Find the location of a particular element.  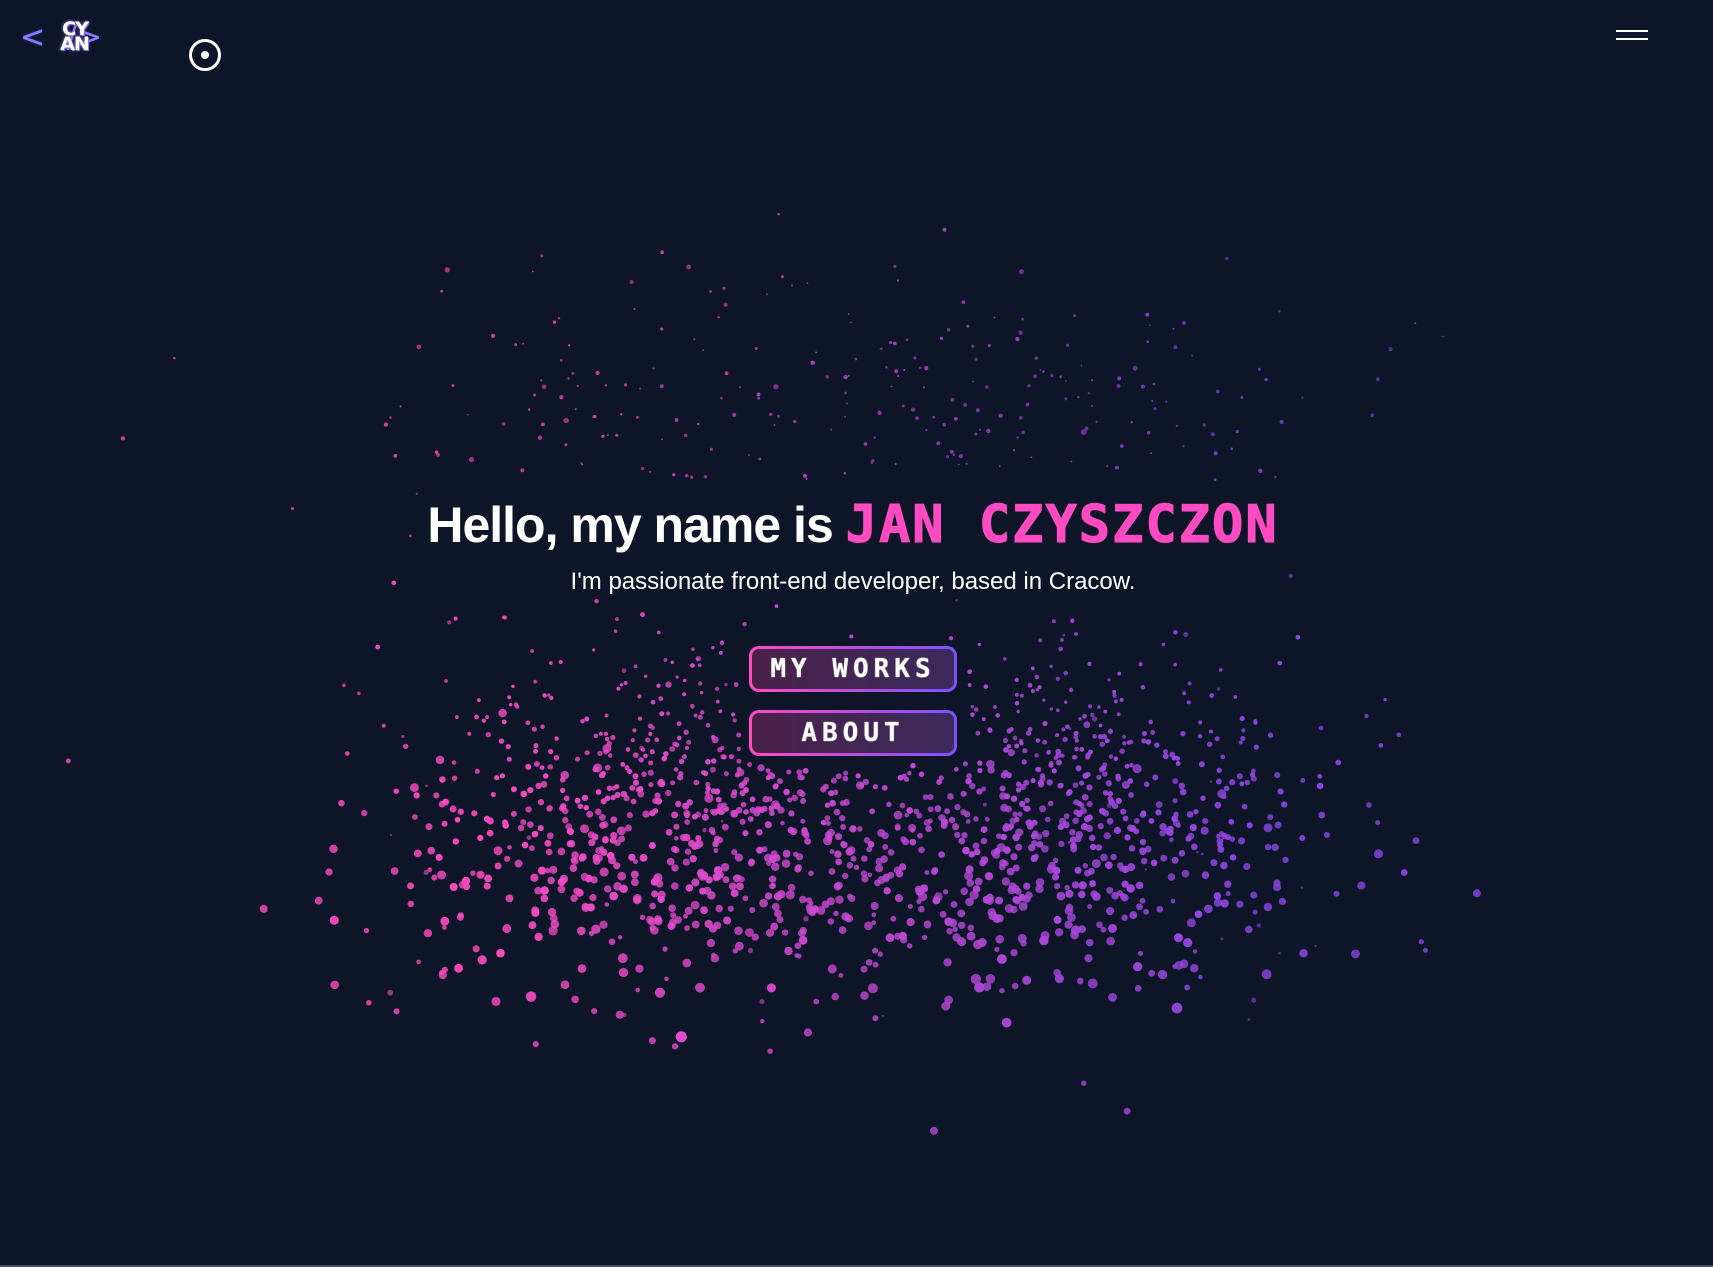

about-button: ABOUT is located at coordinates (853, 733).